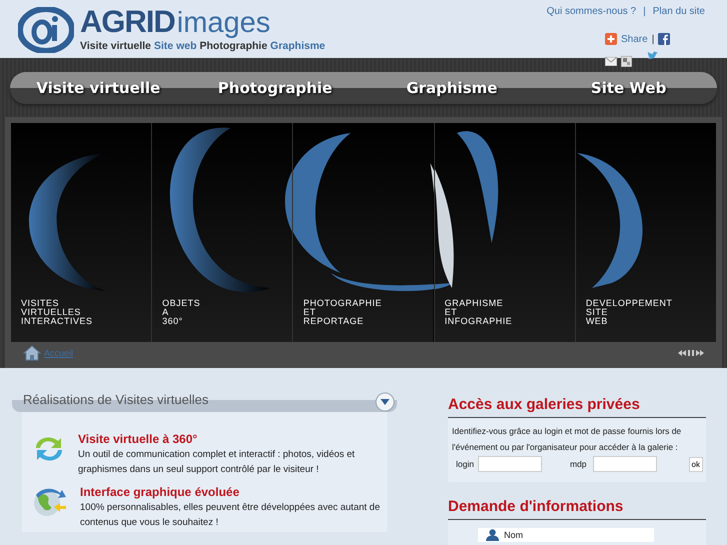  I want to click on bookmark-icon, so click(626, 61).